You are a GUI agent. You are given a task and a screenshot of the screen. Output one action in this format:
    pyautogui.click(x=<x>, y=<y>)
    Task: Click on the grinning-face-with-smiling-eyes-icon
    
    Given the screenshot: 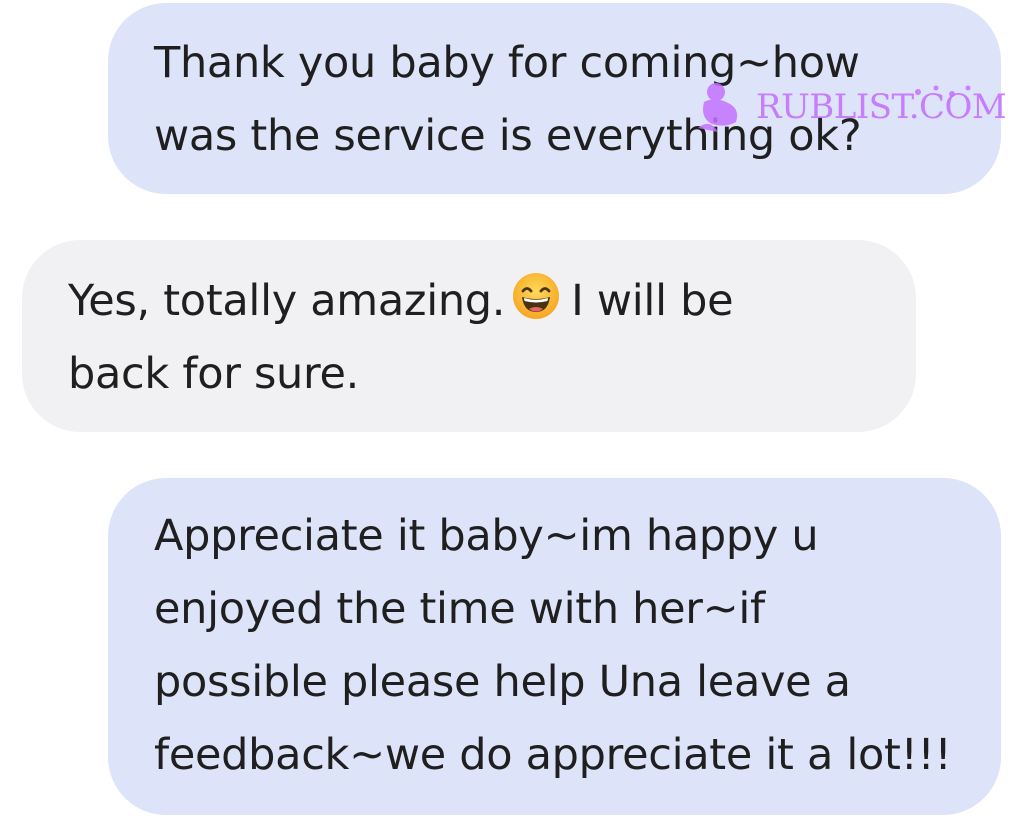 What is the action you would take?
    pyautogui.click(x=536, y=296)
    